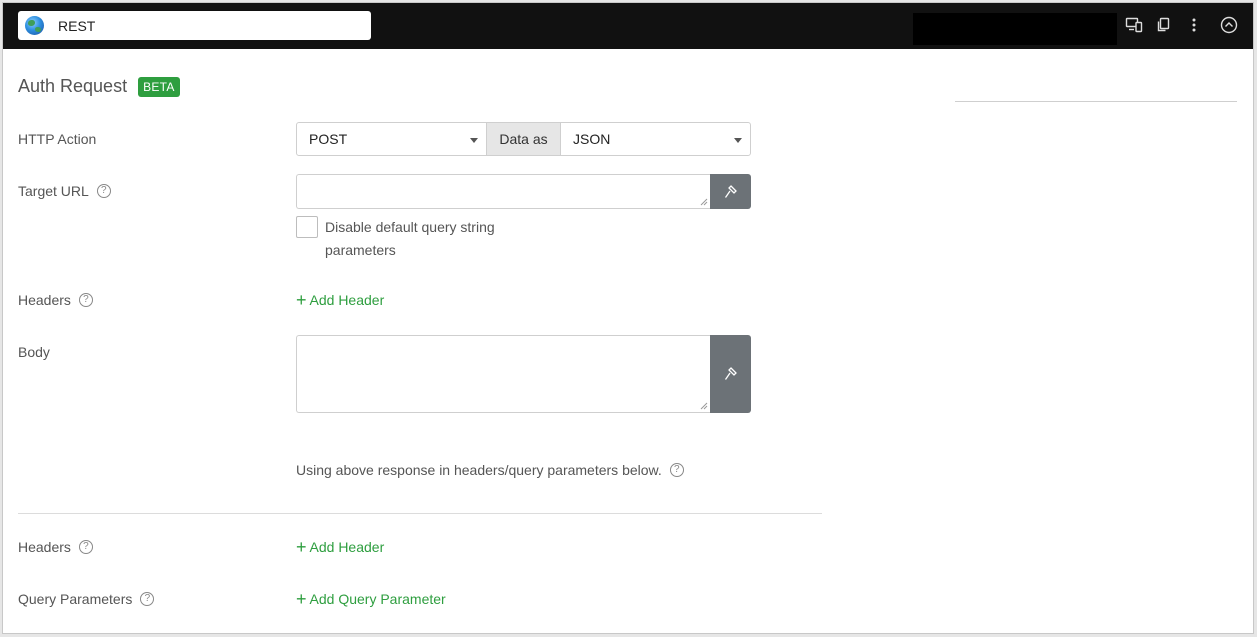 The image size is (1257, 637). Describe the element at coordinates (592, 139) in the screenshot. I see `data-format-value: JSON` at that location.